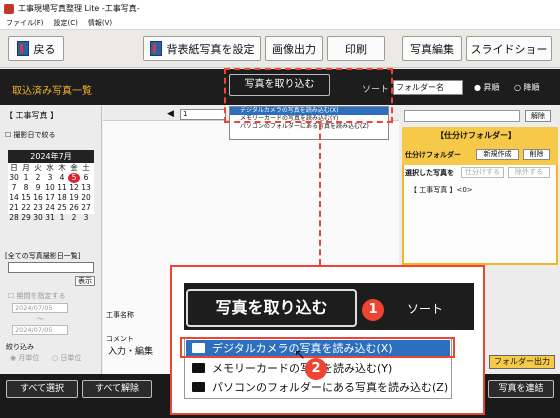 The image size is (560, 418). I want to click on unit-month-label: 月単位, so click(29, 358).